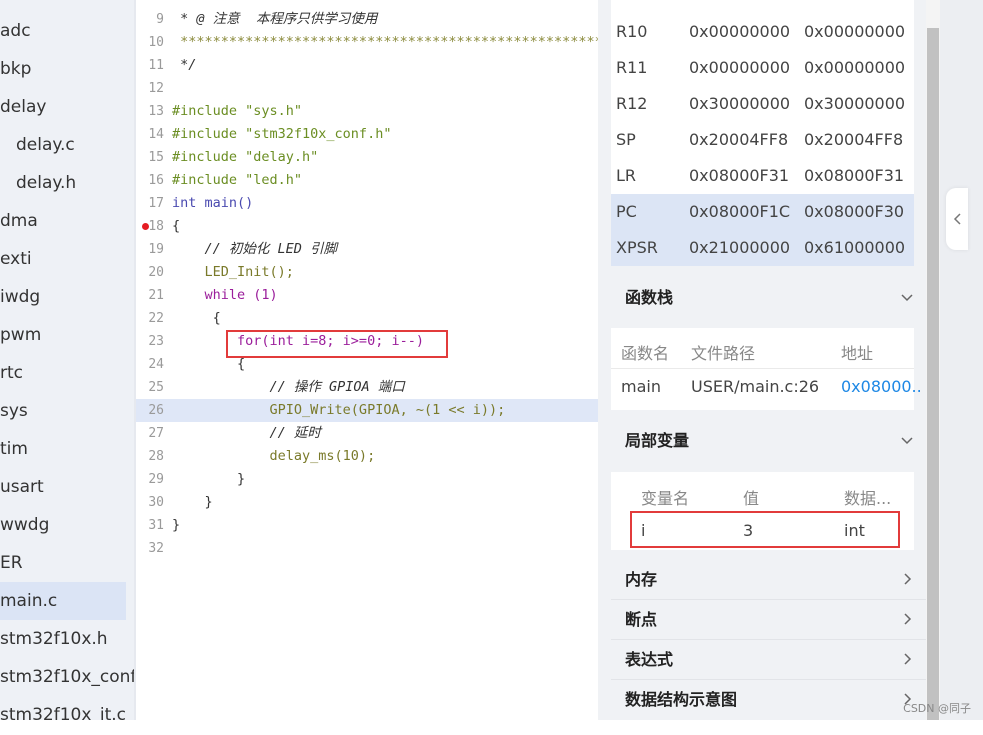 The width and height of the screenshot is (983, 735). I want to click on code-line: 29 }, so click(197, 479).